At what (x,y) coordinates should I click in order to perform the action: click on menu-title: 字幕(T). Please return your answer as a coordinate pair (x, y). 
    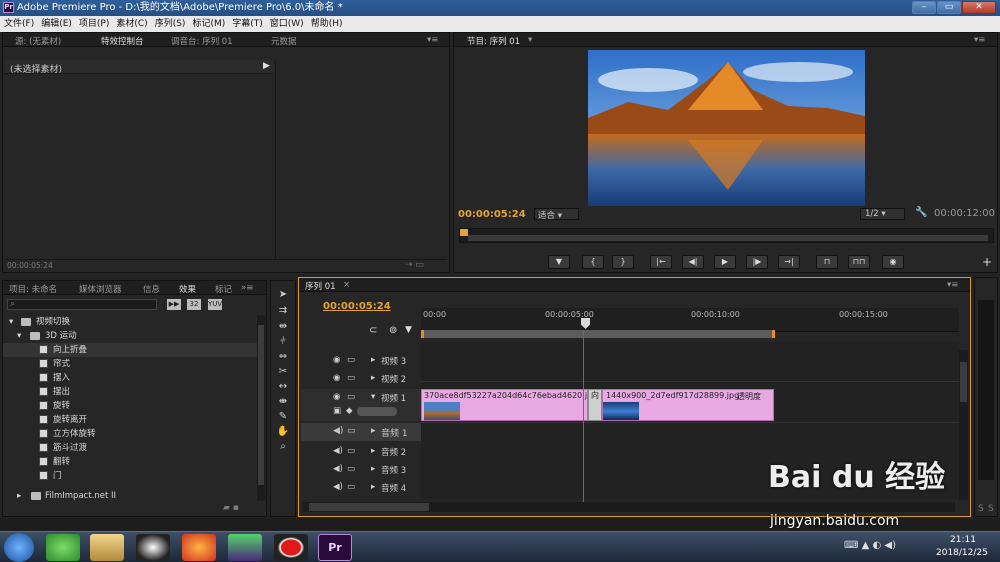
    Looking at the image, I should click on (247, 24).